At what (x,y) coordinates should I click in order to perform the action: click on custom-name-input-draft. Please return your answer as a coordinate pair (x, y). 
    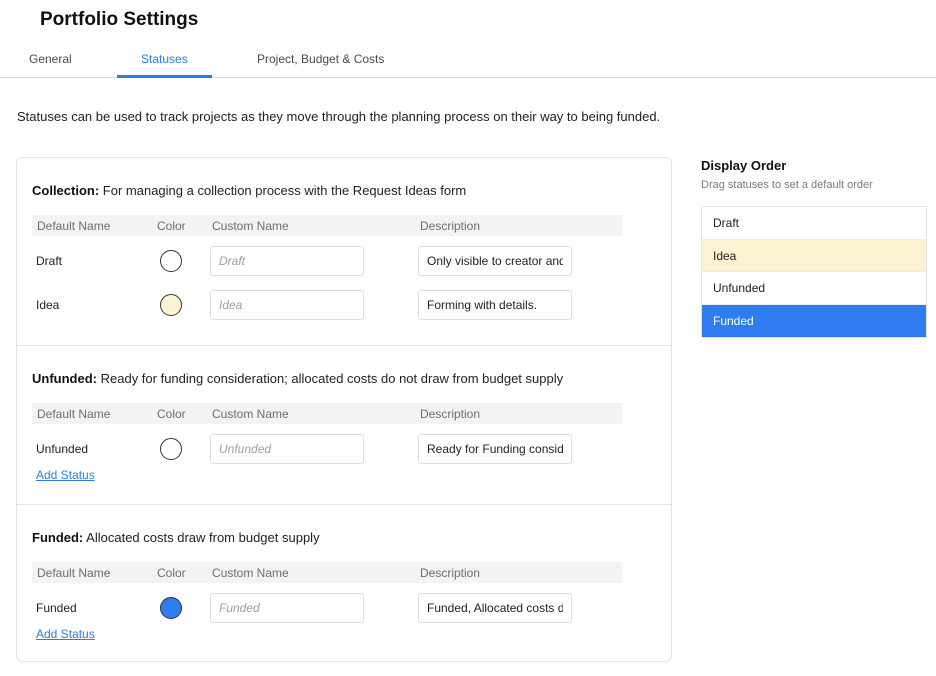
    Looking at the image, I should click on (287, 261).